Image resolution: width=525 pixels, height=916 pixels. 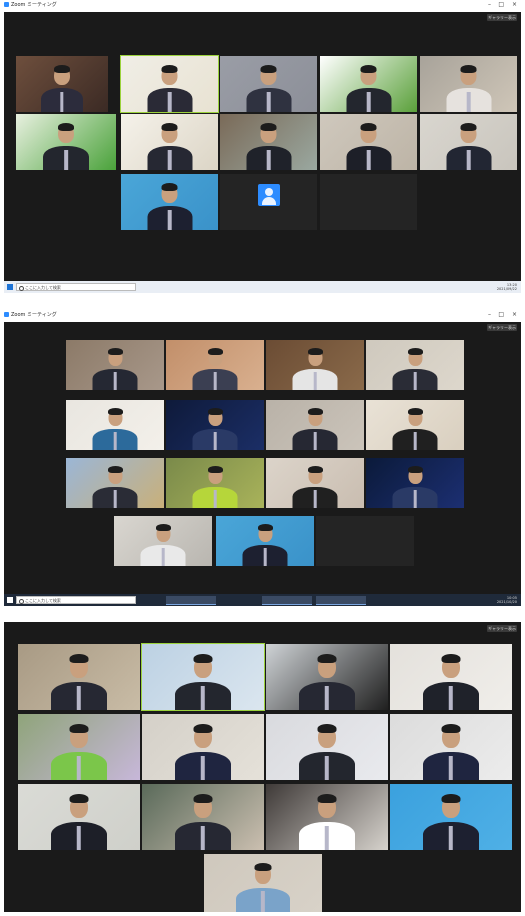 I want to click on window-titlebar: Zoom ミーティング – □ ×, so click(x=262, y=6).